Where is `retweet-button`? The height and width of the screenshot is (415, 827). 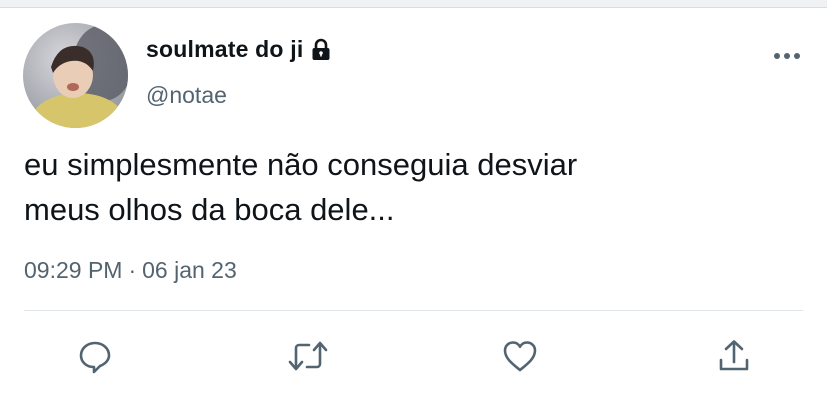
retweet-button is located at coordinates (308, 358).